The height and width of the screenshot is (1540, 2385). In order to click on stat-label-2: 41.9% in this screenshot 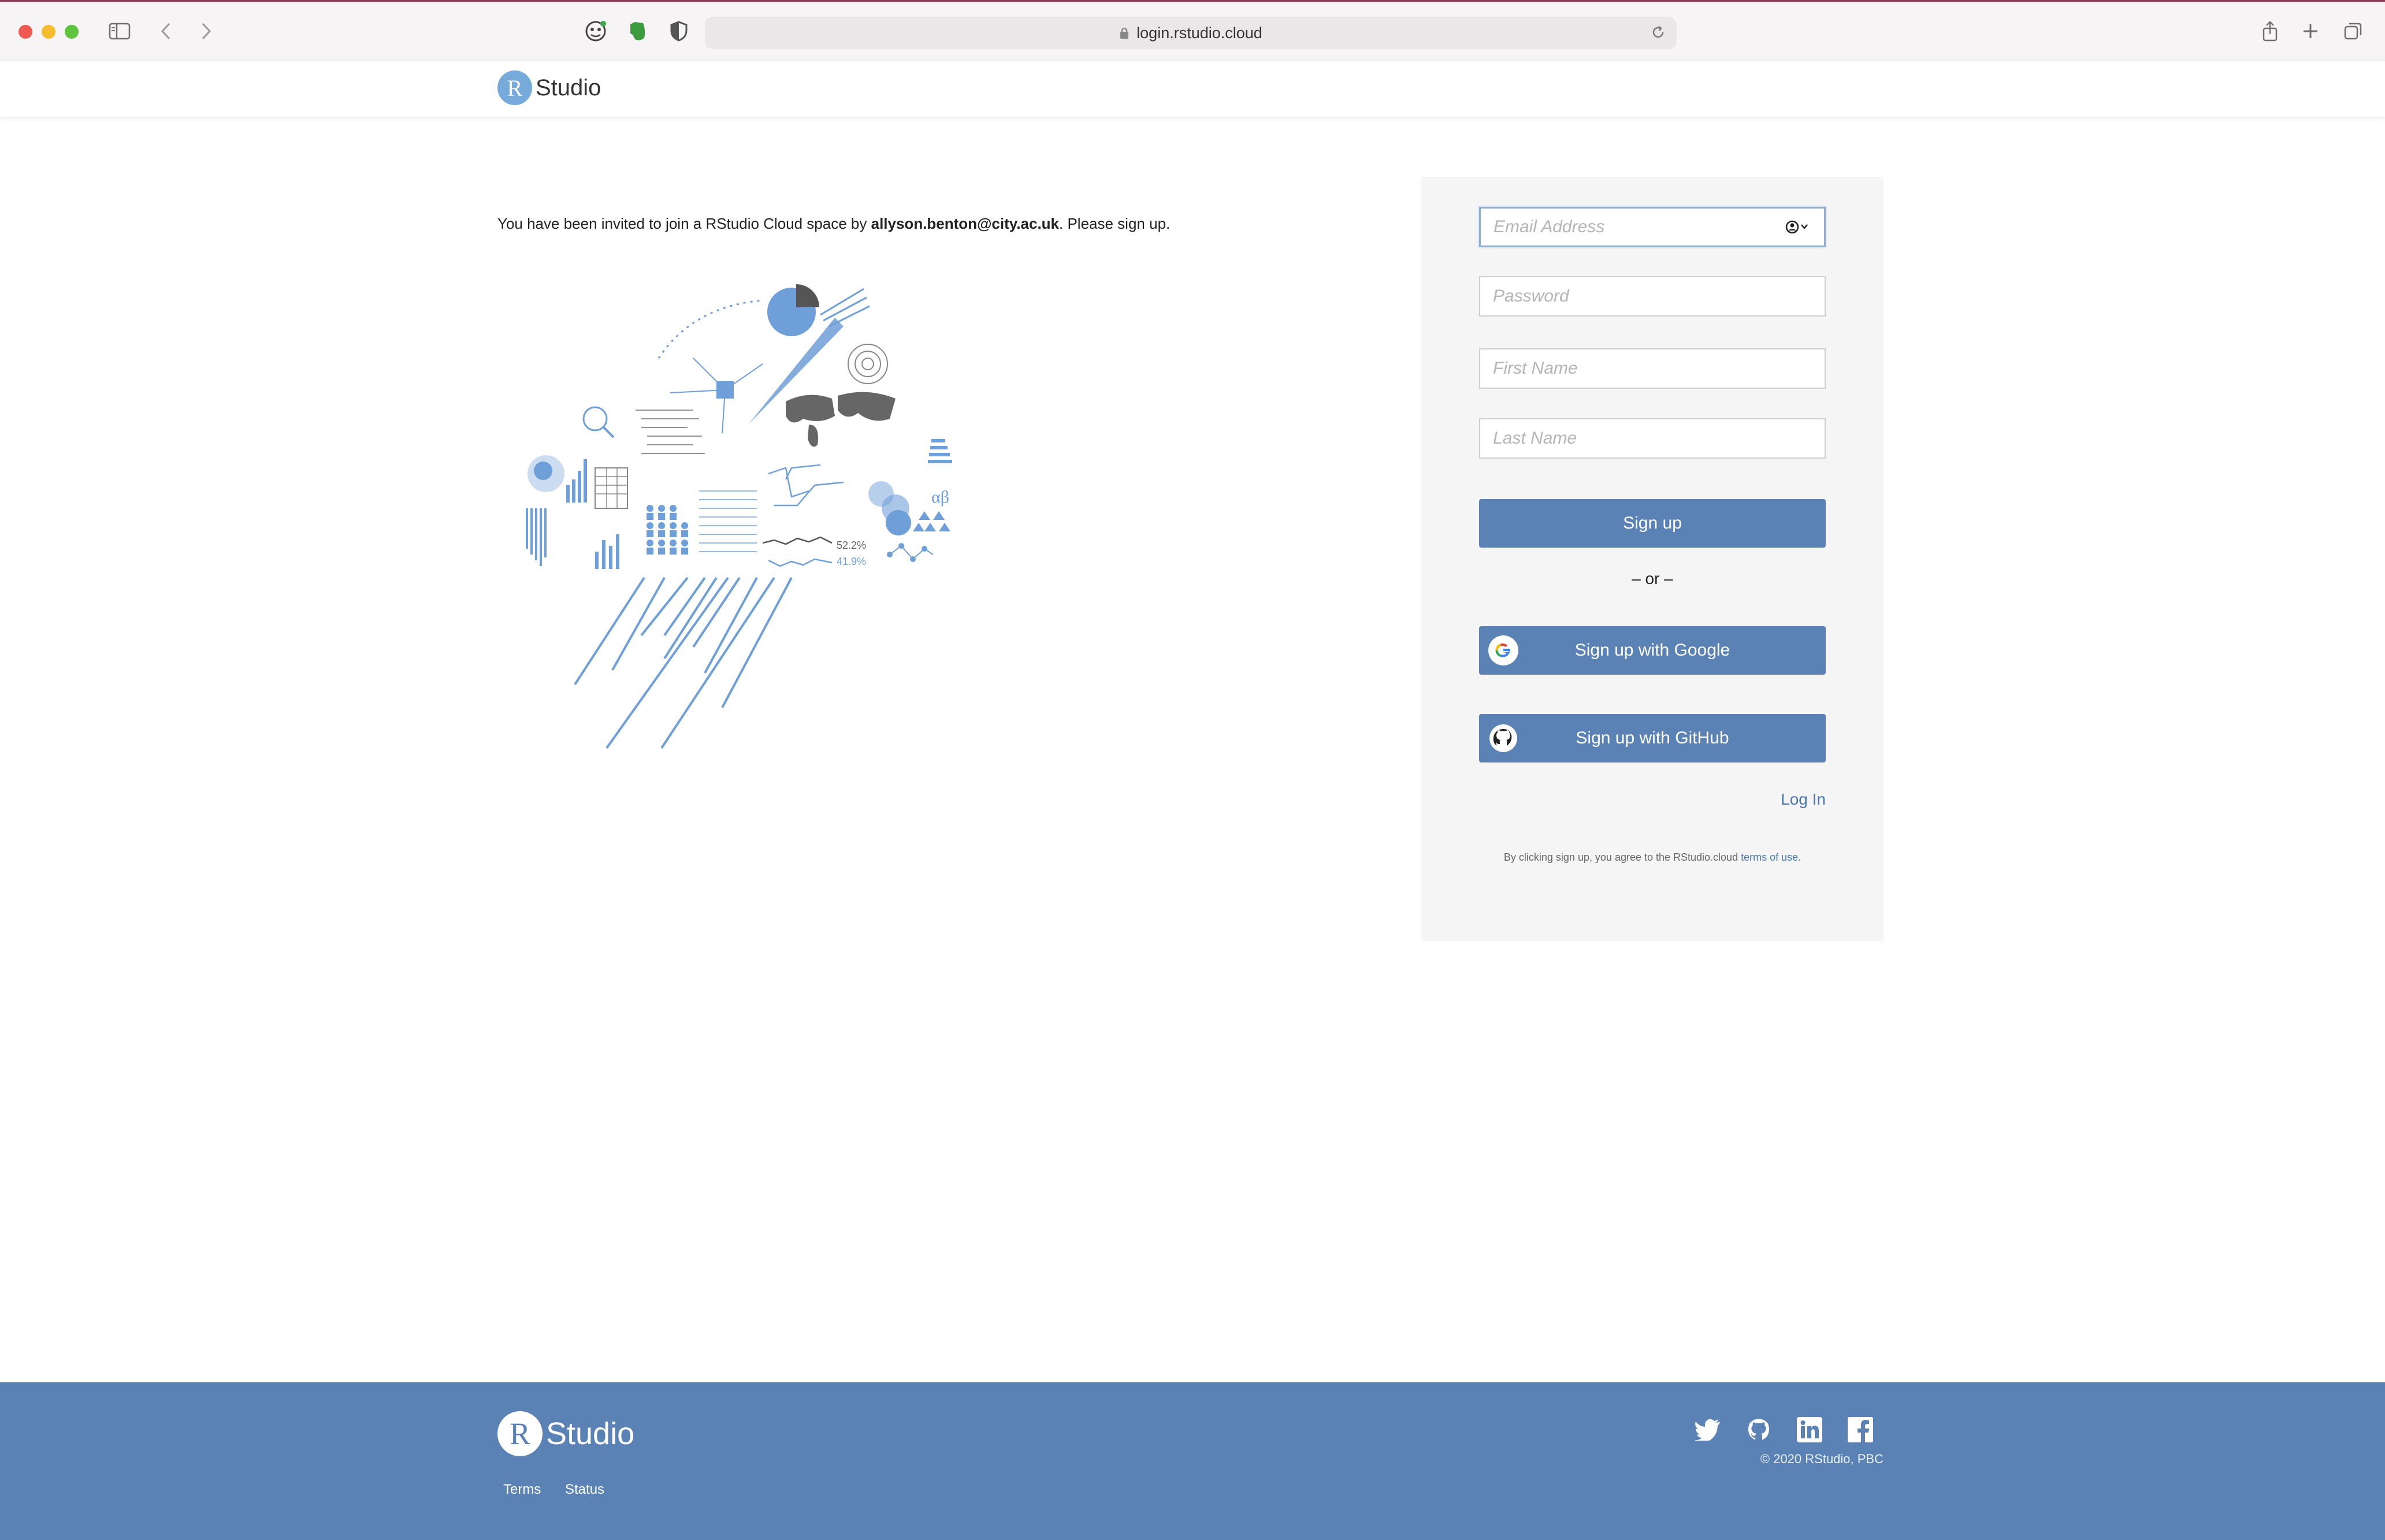, I will do `click(851, 561)`.